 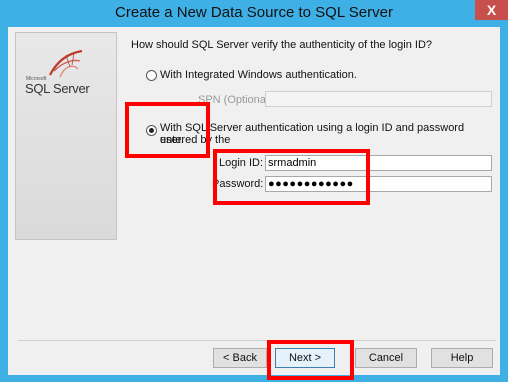 What do you see at coordinates (386, 358) in the screenshot?
I see `cancel-button: Cancel` at bounding box center [386, 358].